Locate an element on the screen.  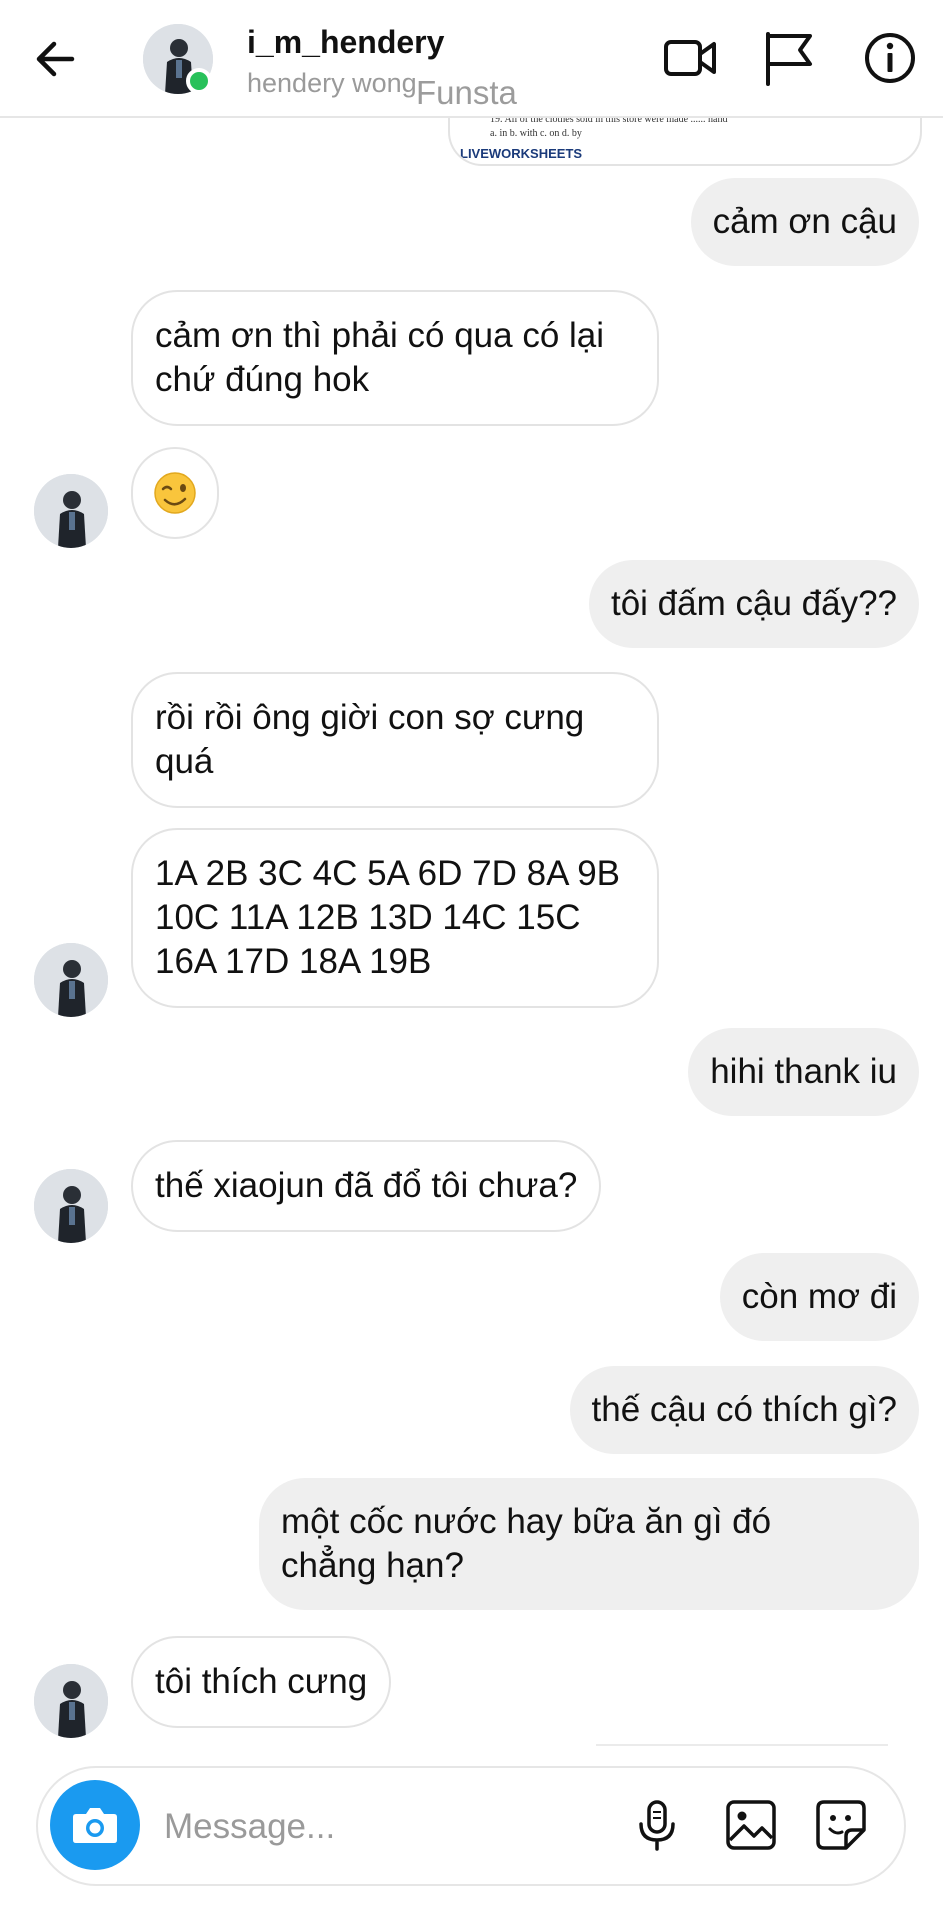
worksheet-brand: LIVEWORKSHEETS is located at coordinates (521, 153).